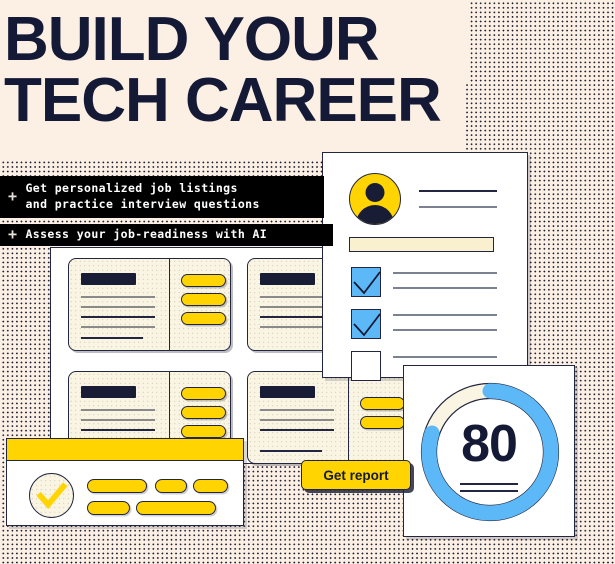  I want to click on avatar, so click(375, 199).